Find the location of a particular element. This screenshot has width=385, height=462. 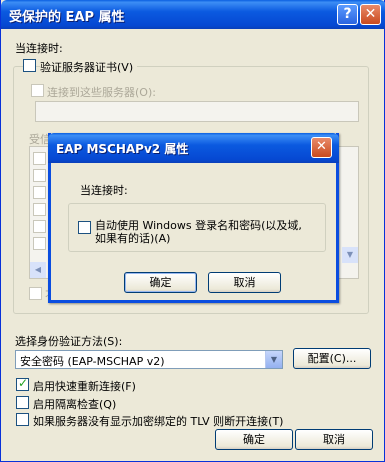

title-bar: 受保护的 EAP 属性 ? ✕ is located at coordinates (193, 14).